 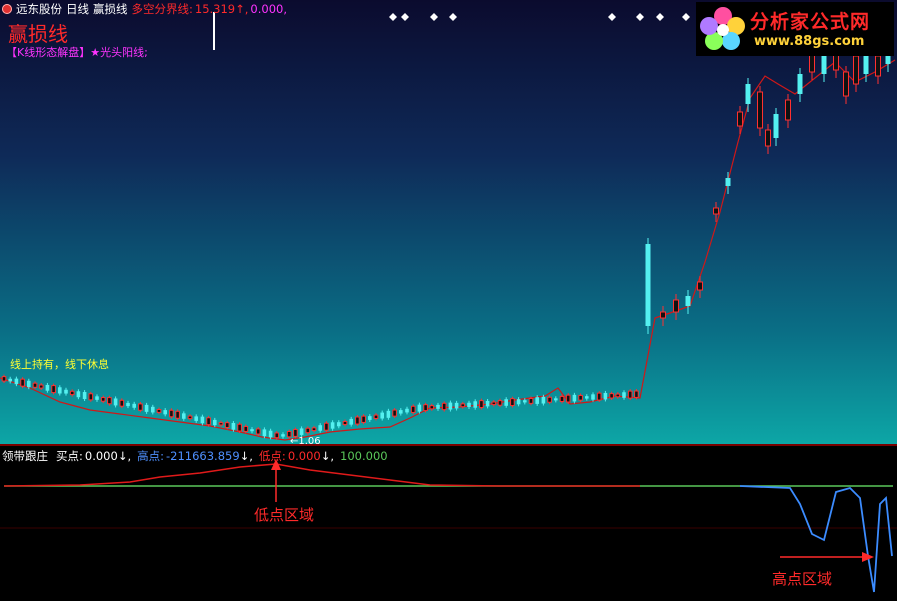 What do you see at coordinates (272, 456) in the screenshot?
I see `low-label: 低点:` at bounding box center [272, 456].